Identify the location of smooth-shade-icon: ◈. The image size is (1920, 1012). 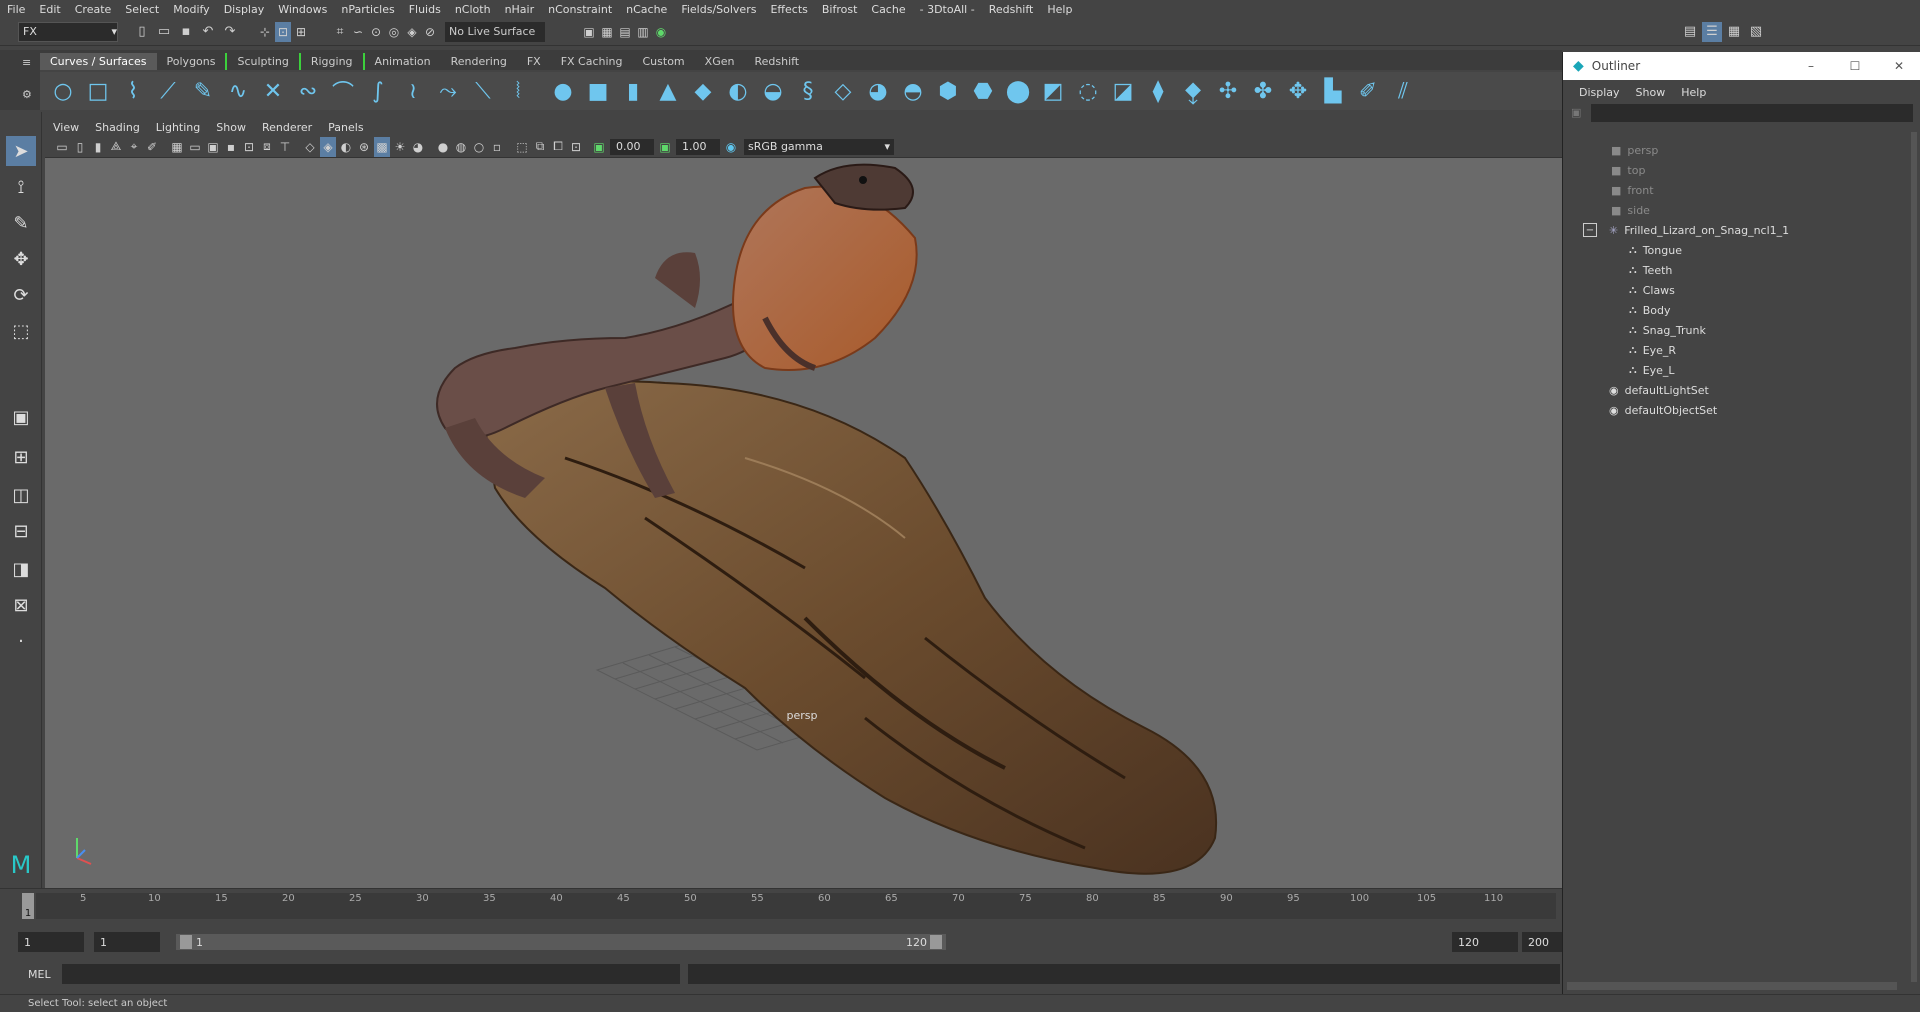
(328, 146).